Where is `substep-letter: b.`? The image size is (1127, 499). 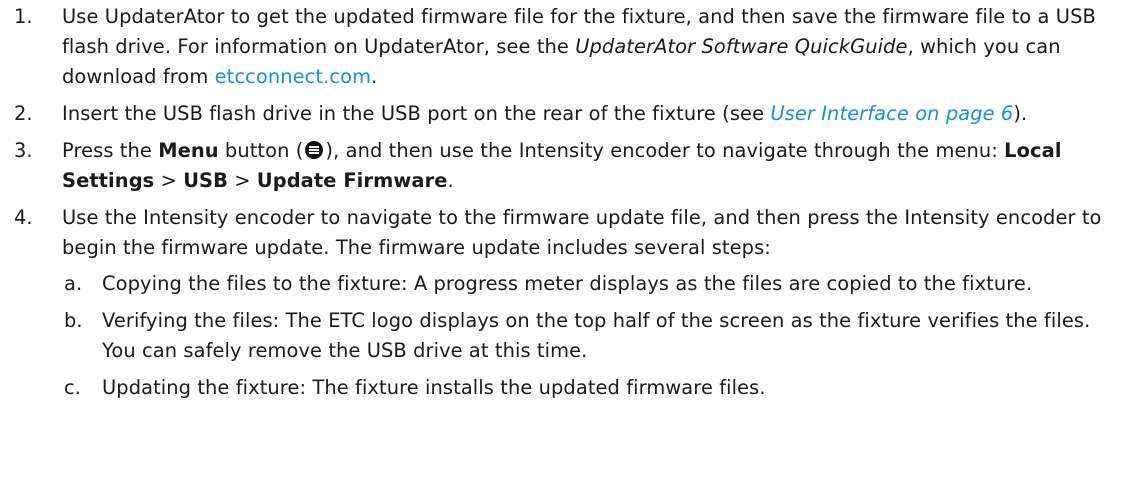
substep-letter: b. is located at coordinates (73, 320).